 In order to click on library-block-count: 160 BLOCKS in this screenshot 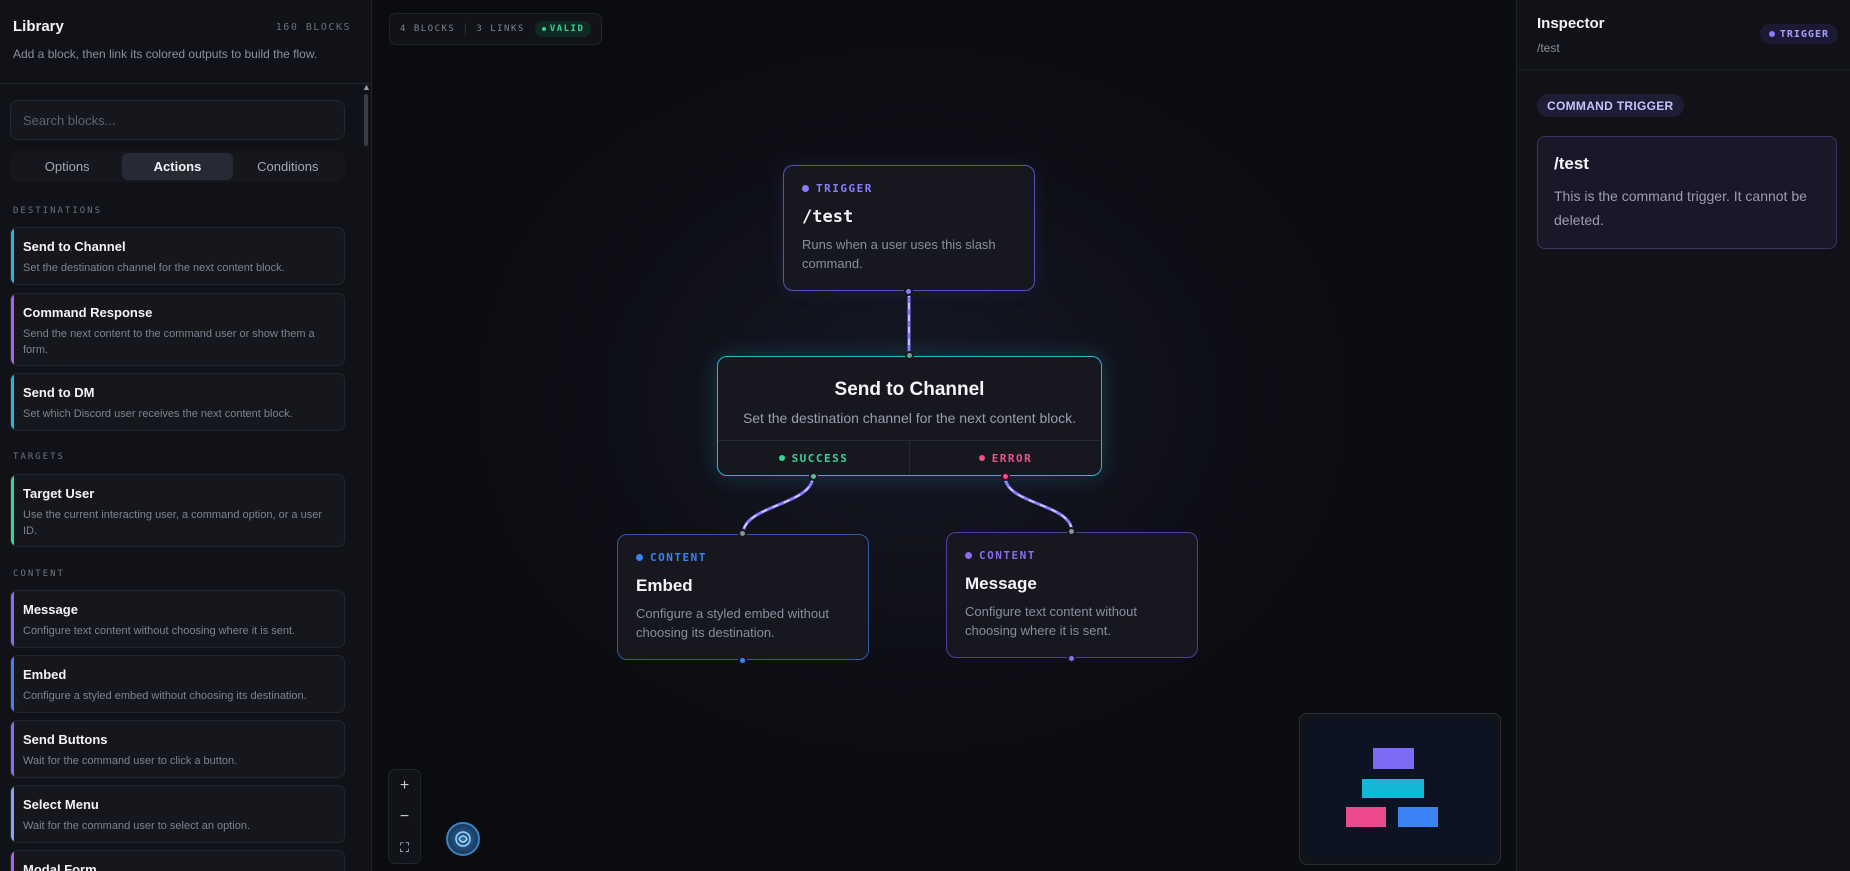, I will do `click(313, 27)`.